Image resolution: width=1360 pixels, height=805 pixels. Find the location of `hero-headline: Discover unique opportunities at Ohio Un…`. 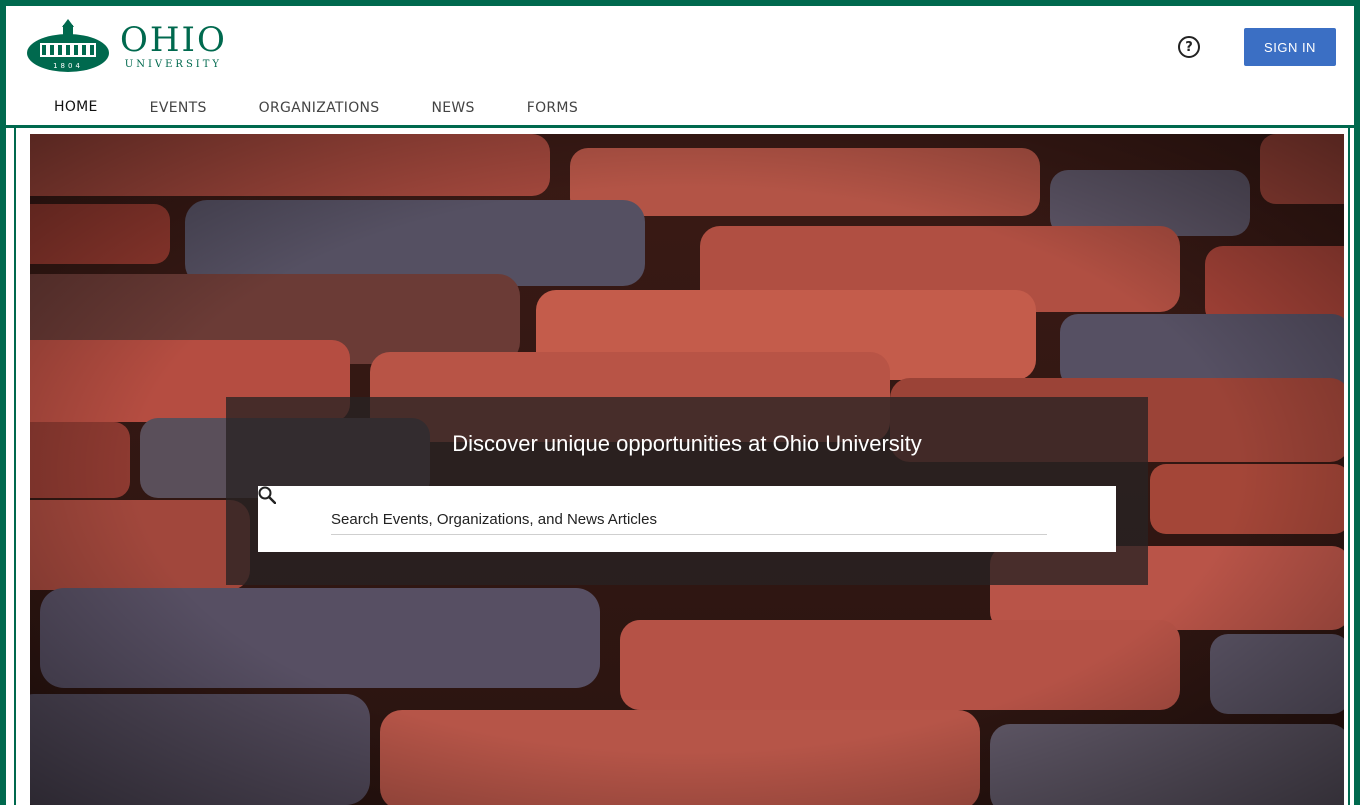

hero-headline: Discover unique opportunities at Ohio Un… is located at coordinates (687, 443).